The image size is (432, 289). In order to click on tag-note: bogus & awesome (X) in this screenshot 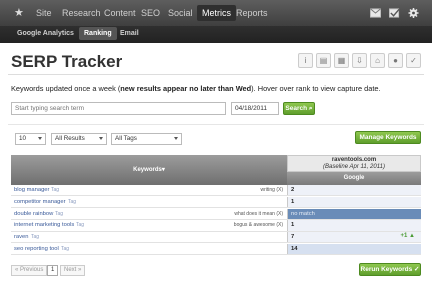, I will do `click(258, 225)`.